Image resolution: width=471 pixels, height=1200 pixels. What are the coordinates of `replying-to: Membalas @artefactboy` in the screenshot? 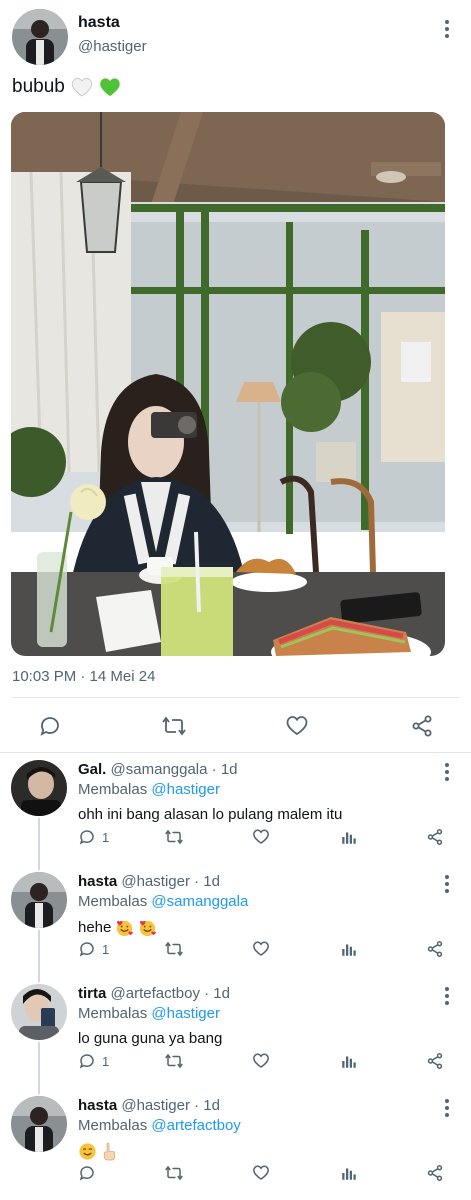 It's located at (159, 1125).